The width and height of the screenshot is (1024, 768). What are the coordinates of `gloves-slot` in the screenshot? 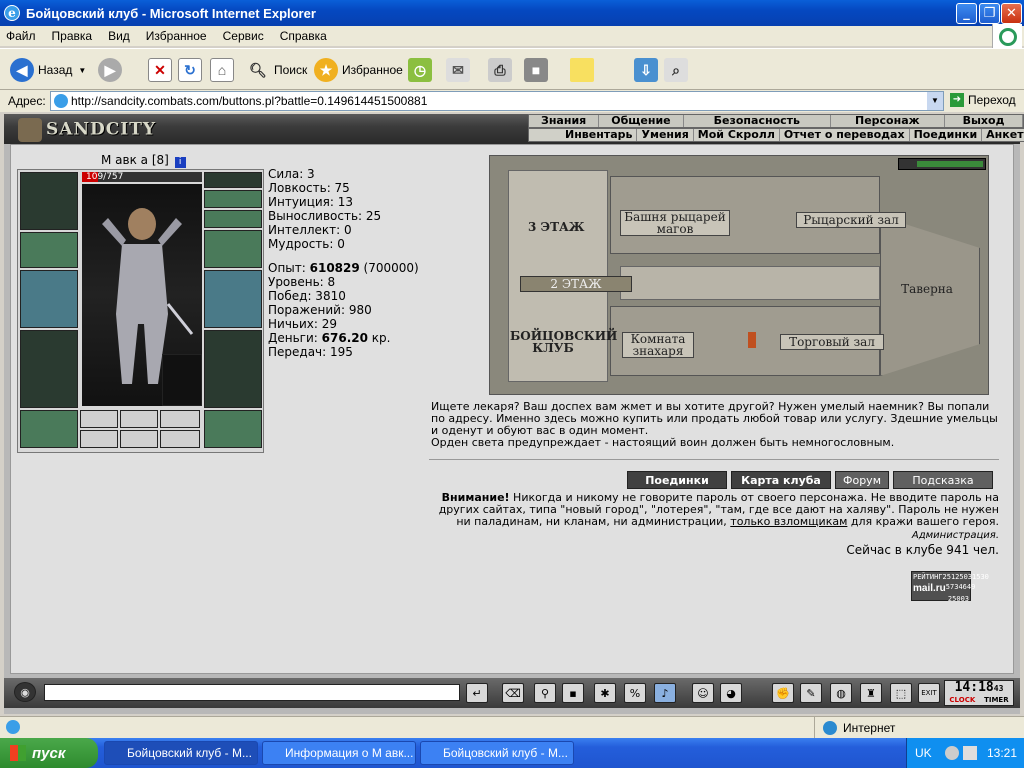 It's located at (233, 249).